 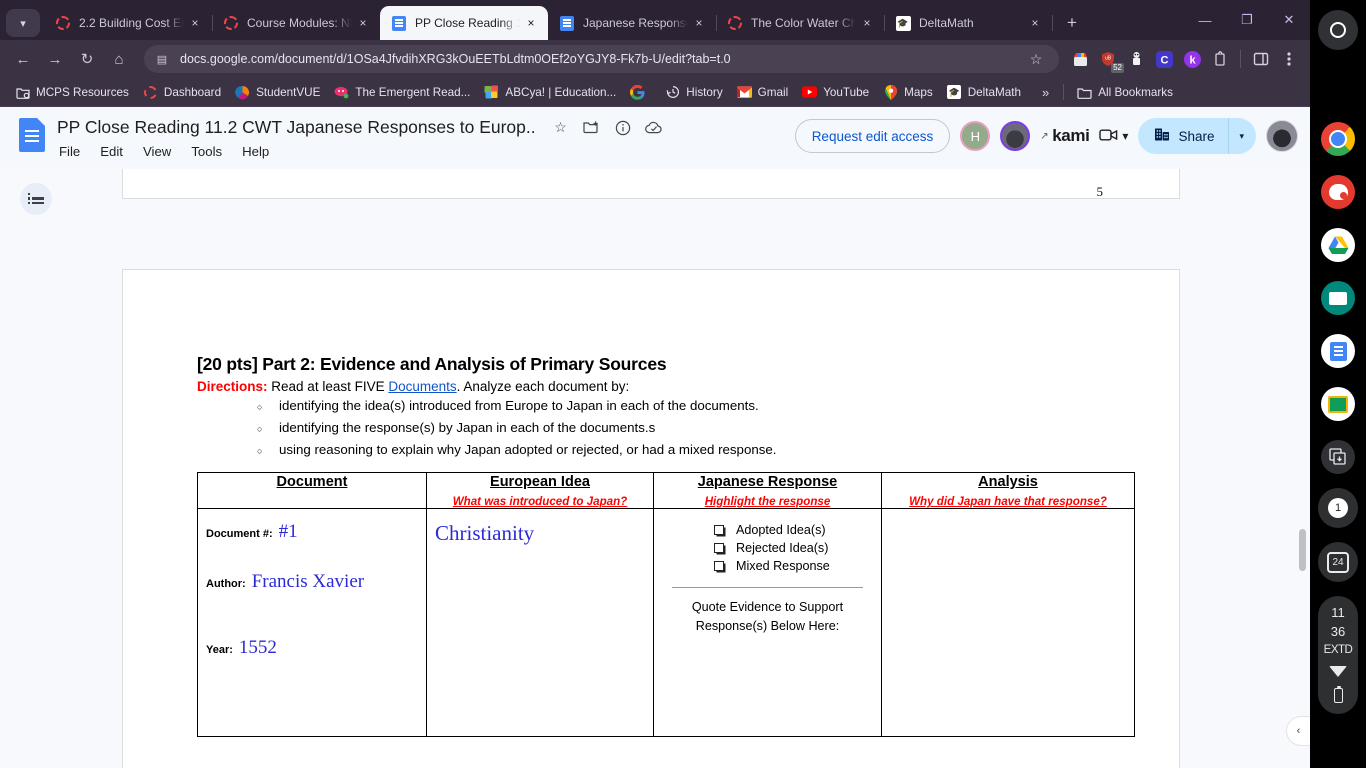 What do you see at coordinates (277, 92) in the screenshot?
I see `bookmark-studentvue: StudentVUE` at bounding box center [277, 92].